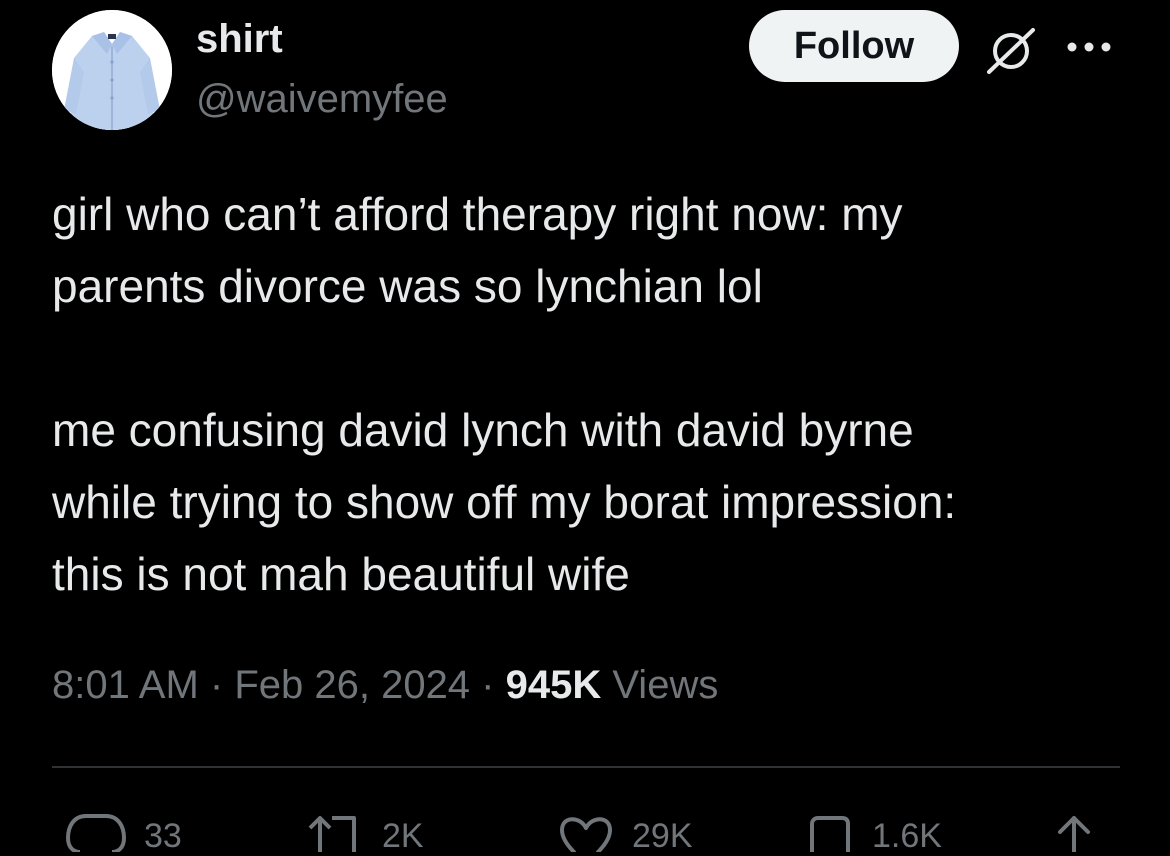 This screenshot has width=1170, height=856. What do you see at coordinates (332, 834) in the screenshot?
I see `repost-icon` at bounding box center [332, 834].